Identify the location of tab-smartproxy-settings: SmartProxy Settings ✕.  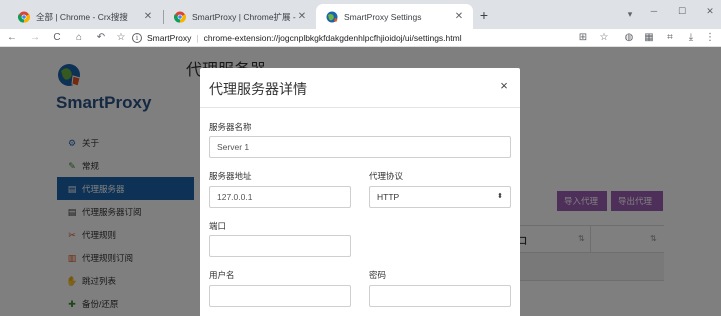
(394, 16).